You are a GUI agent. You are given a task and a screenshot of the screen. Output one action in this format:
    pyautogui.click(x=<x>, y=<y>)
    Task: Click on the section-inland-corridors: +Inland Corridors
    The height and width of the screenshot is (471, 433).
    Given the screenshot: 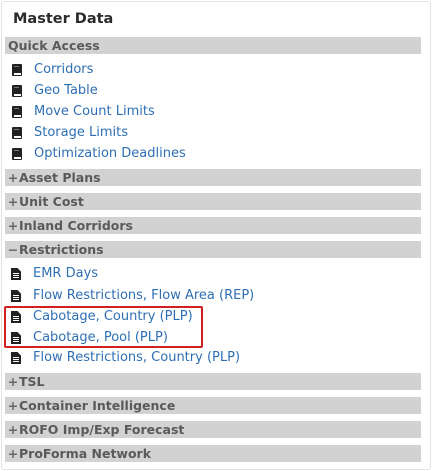 What is the action you would take?
    pyautogui.click(x=213, y=225)
    